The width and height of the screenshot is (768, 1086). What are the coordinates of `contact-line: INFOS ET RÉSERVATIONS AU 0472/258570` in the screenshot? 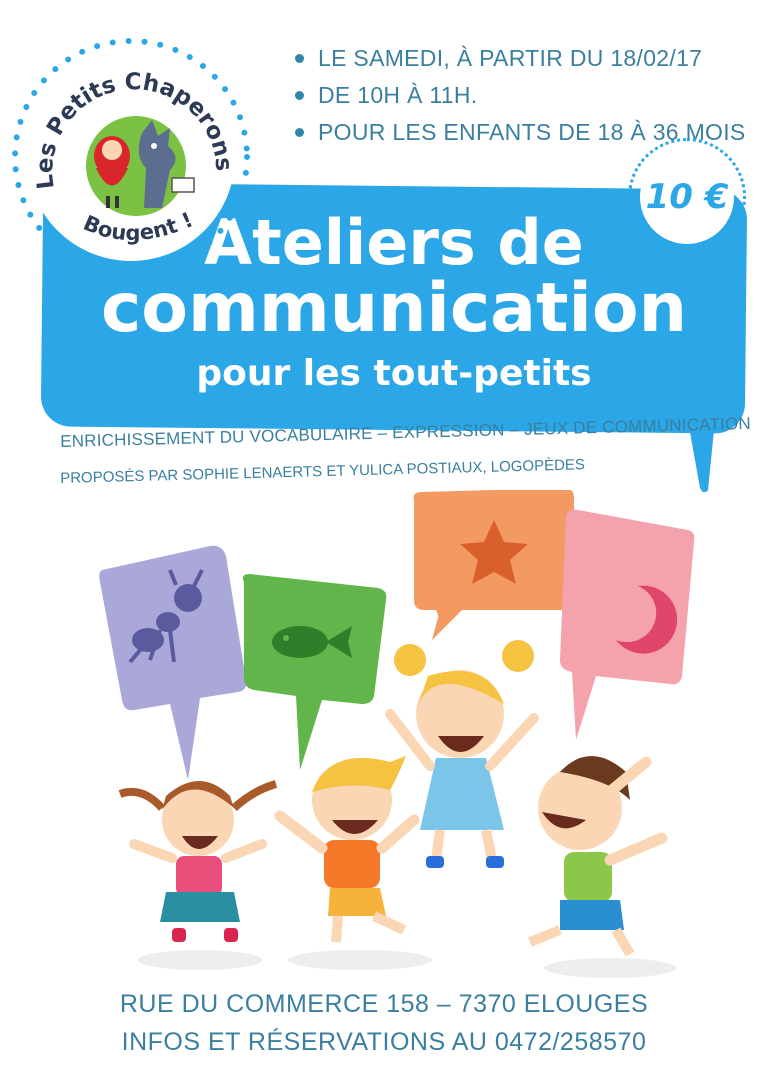 It's located at (384, 1042).